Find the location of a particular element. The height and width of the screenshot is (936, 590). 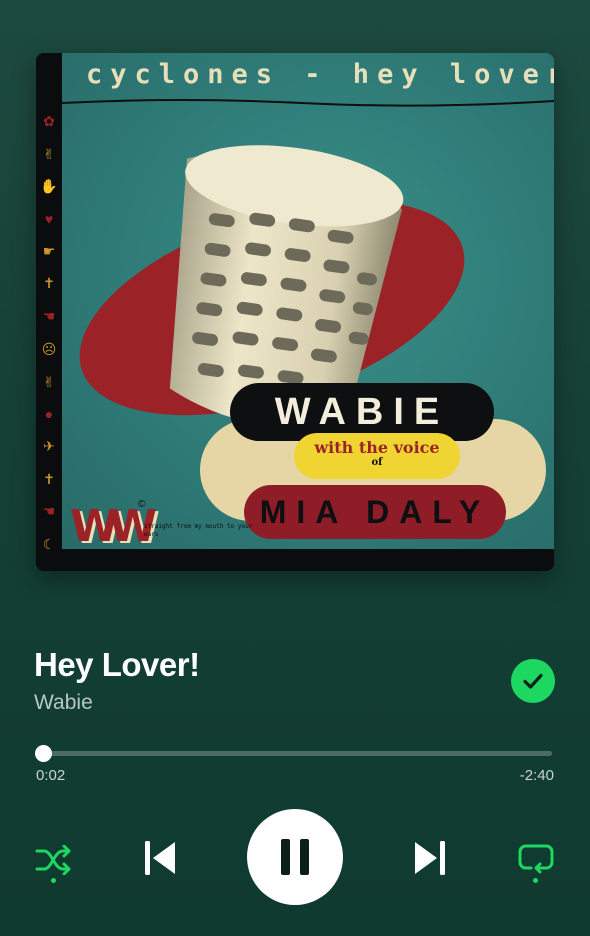

next-button is located at coordinates (430, 858).